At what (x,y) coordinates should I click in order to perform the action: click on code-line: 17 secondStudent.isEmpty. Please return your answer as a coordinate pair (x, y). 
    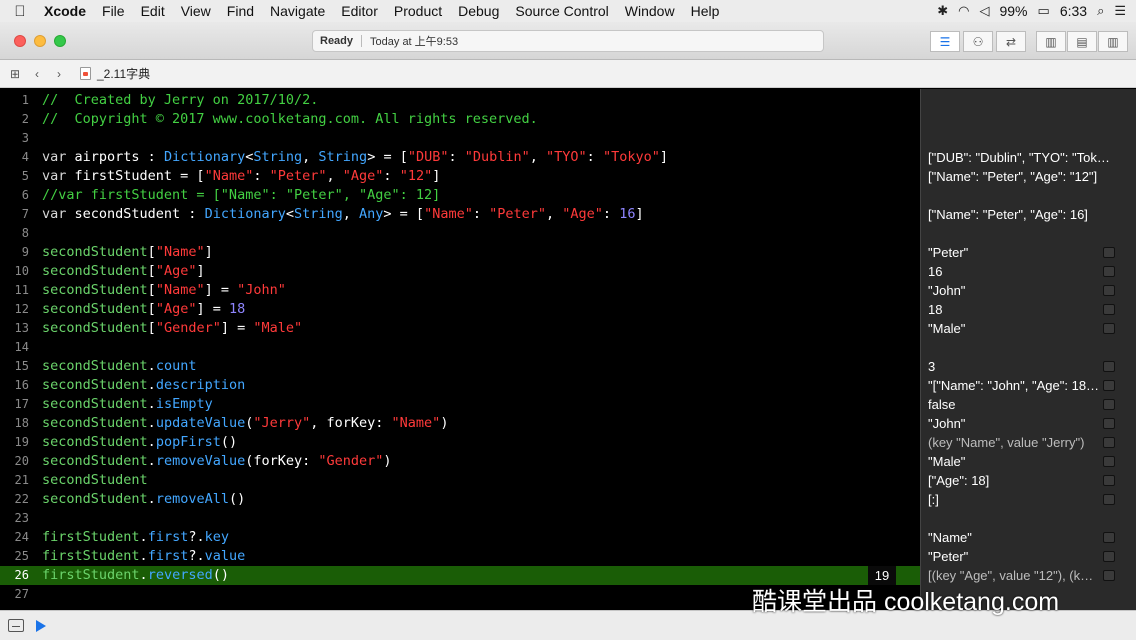
    Looking at the image, I should click on (460, 404).